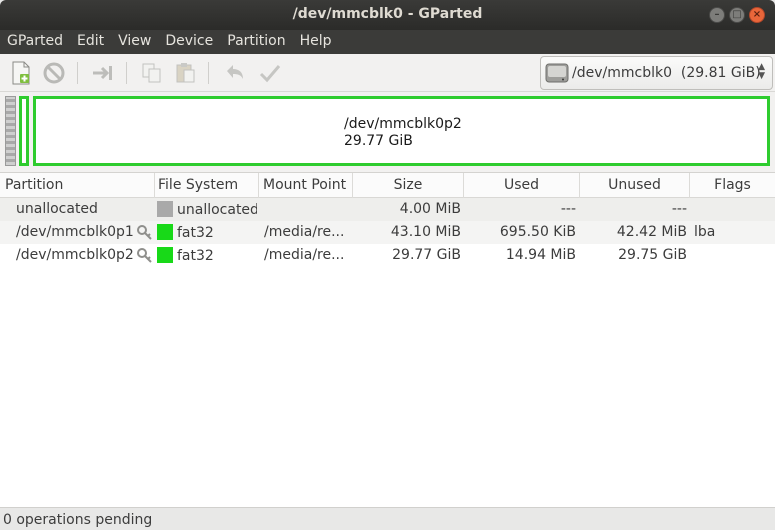 The image size is (775, 530). Describe the element at coordinates (134, 42) in the screenshot. I see `menu-view: View` at that location.